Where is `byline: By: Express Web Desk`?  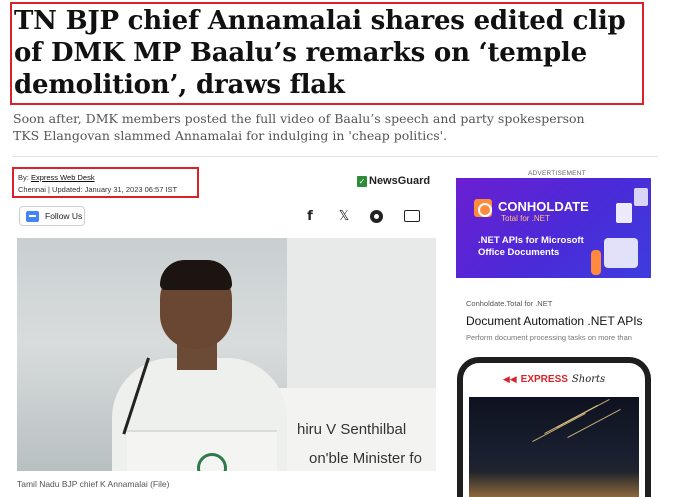
byline: By: Express Web Desk is located at coordinates (56, 177).